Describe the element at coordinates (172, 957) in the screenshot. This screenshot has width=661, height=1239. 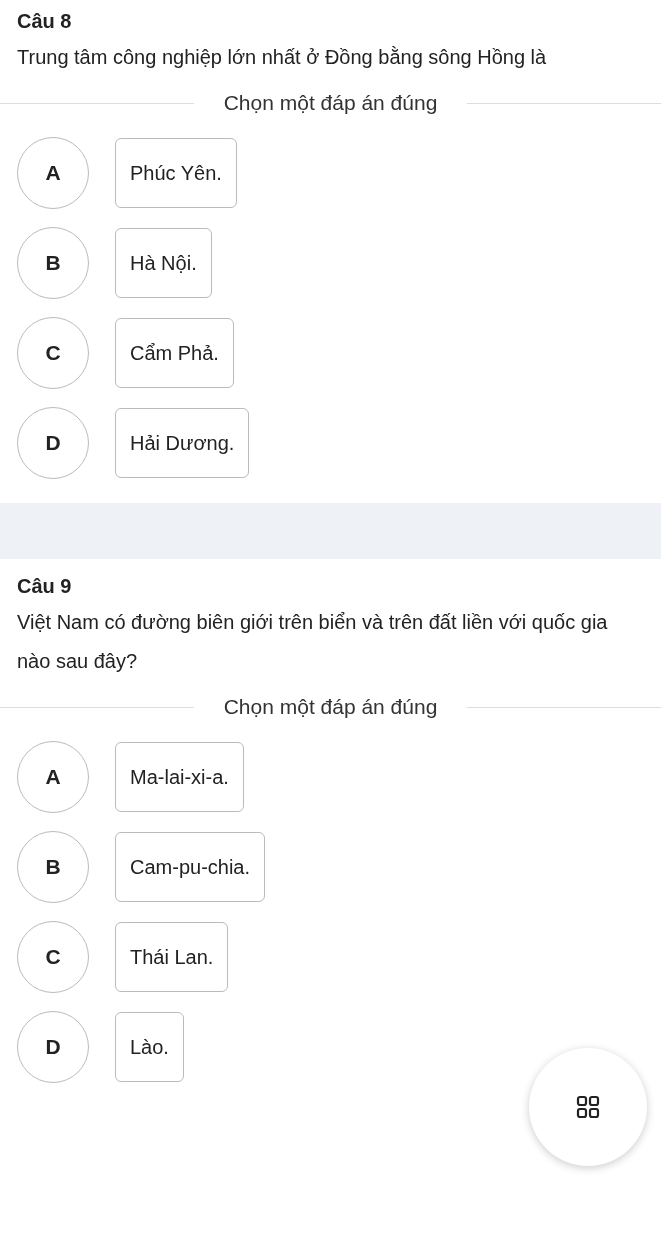
I see `answer-option: Thái Lan.` at that location.